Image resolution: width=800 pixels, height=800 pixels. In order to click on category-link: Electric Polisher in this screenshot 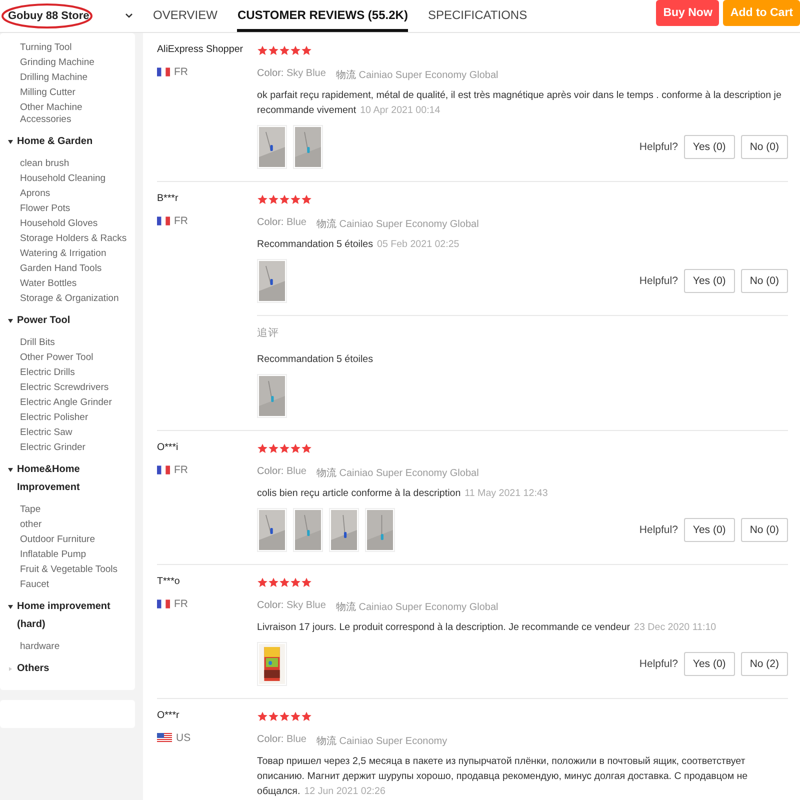, I will do `click(69, 418)`.